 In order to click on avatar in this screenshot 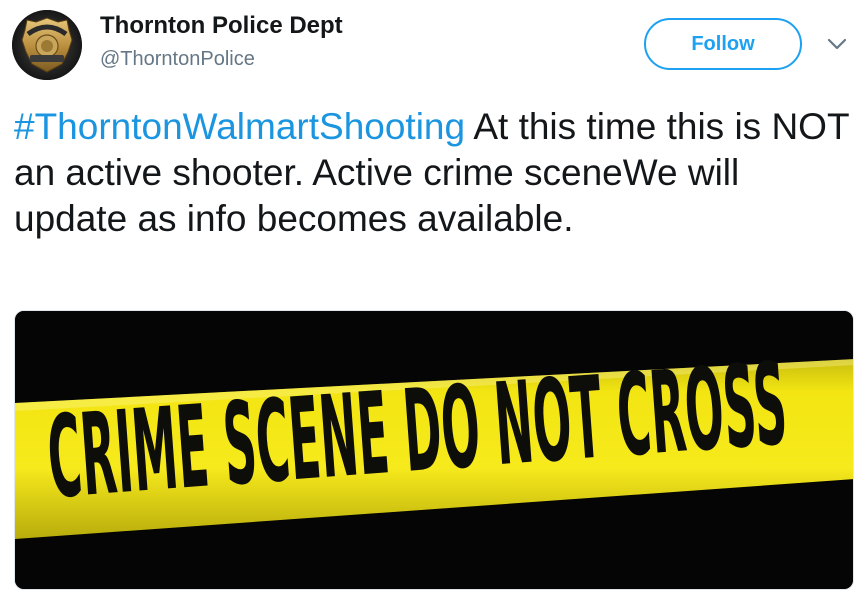, I will do `click(47, 45)`.